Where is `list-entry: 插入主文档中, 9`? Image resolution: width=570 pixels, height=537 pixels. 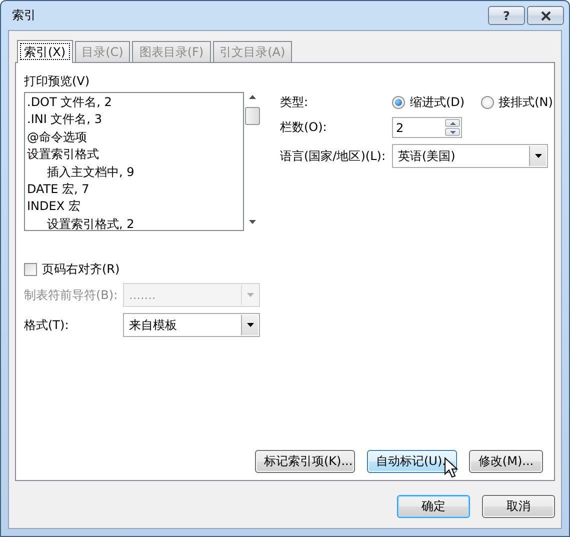
list-entry: 插入主文档中, 9 is located at coordinates (91, 172).